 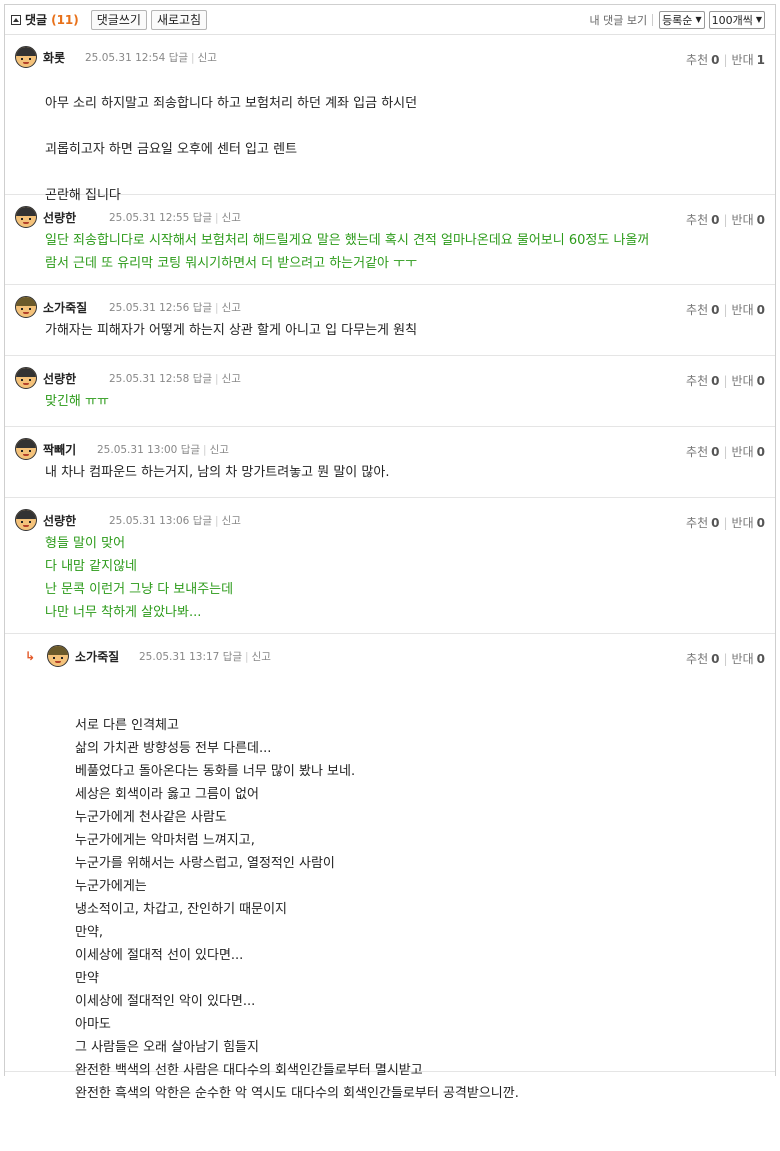 I want to click on comment-meta: 25.05.31 13:06 답글 | 신고, so click(x=175, y=521).